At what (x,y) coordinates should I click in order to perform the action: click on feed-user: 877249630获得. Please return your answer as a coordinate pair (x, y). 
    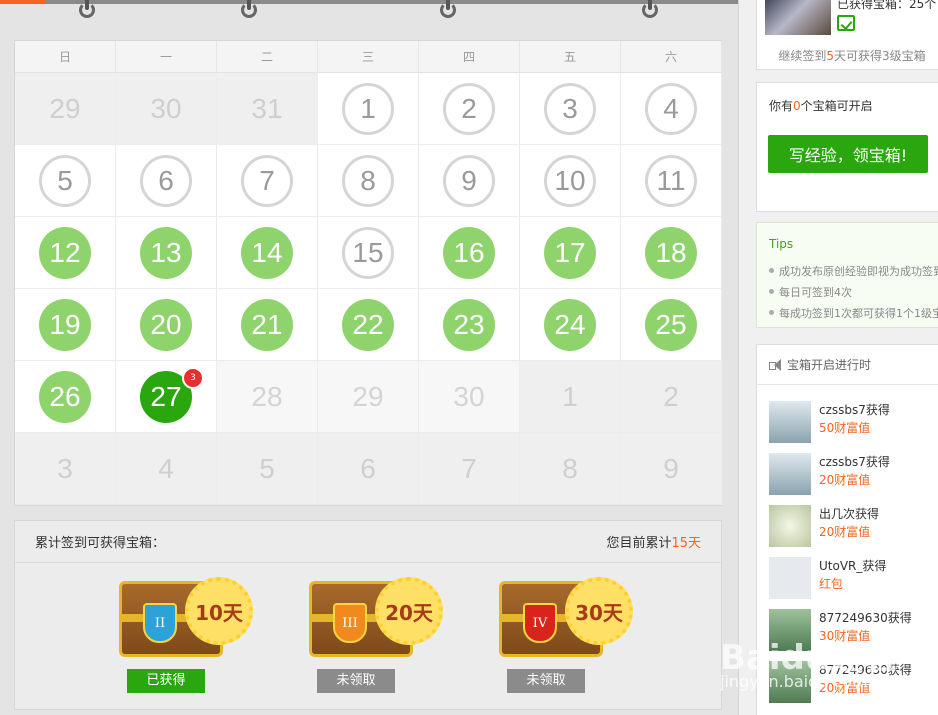
    Looking at the image, I should click on (865, 617).